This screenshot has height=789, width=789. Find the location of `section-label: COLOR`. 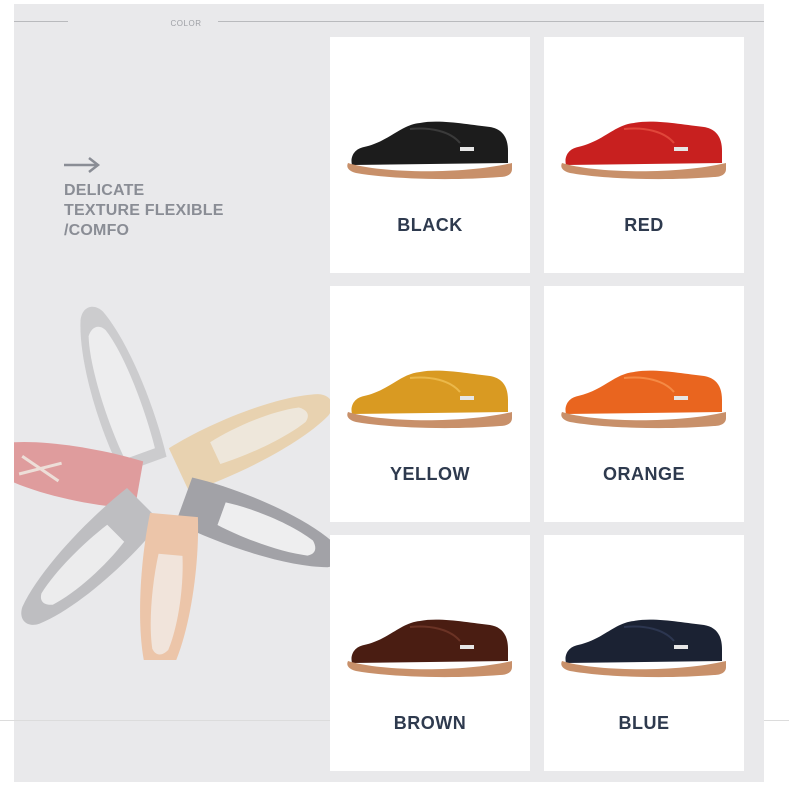

section-label: COLOR is located at coordinates (186, 23).